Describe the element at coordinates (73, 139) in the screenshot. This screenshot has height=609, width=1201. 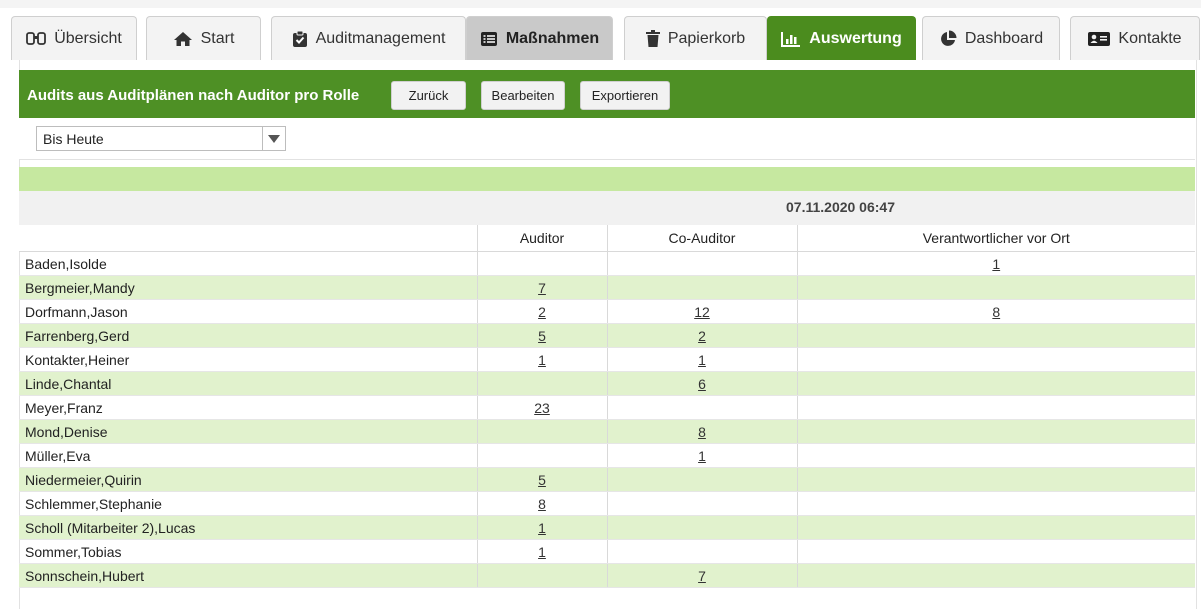
I see `period-select-value: Bis Heute` at that location.